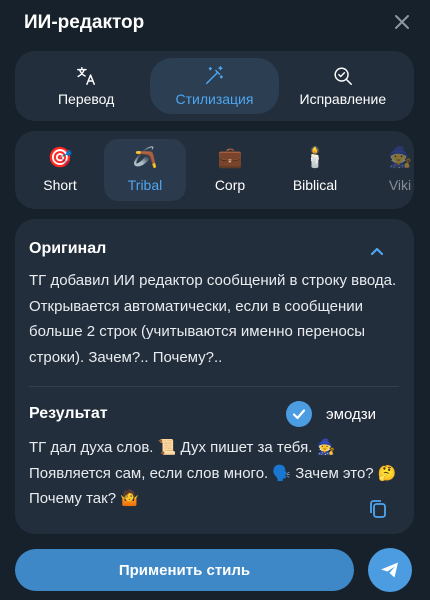 This screenshot has height=600, width=430. I want to click on boomerang-icon: 🪃, so click(145, 158).